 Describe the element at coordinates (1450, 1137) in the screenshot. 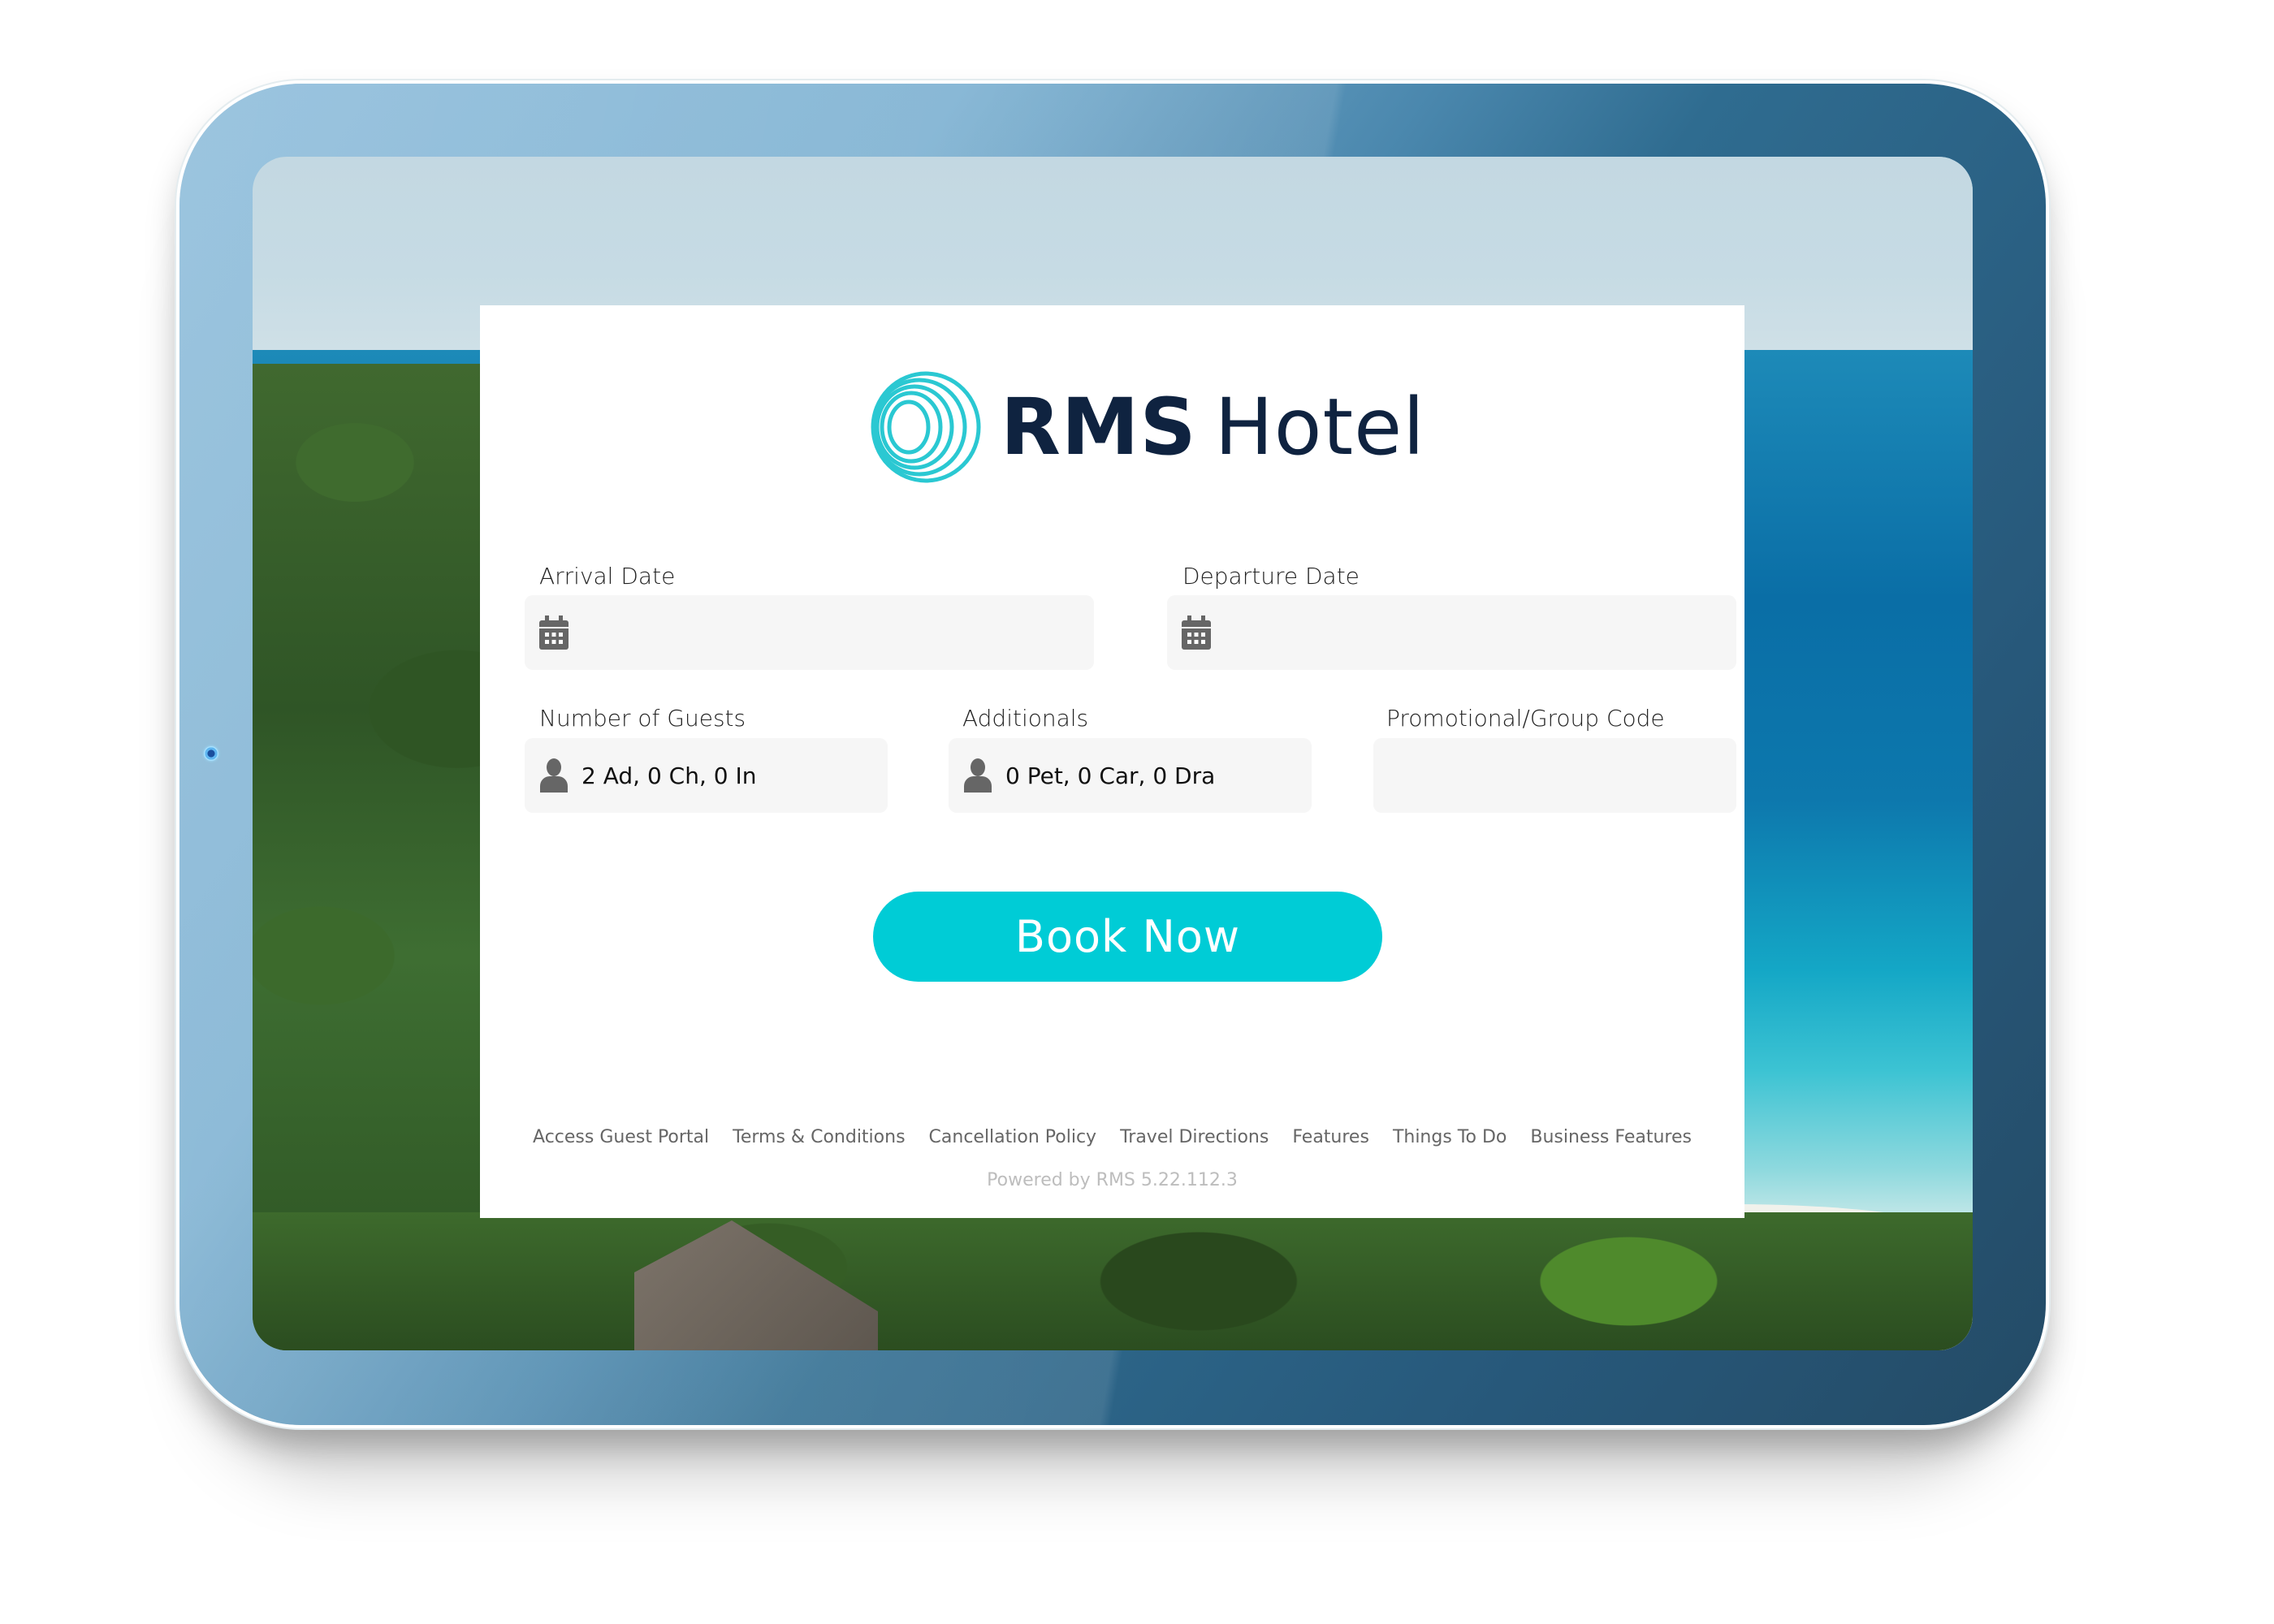

I see `footer-link-things-to-do: Things To Do` at that location.